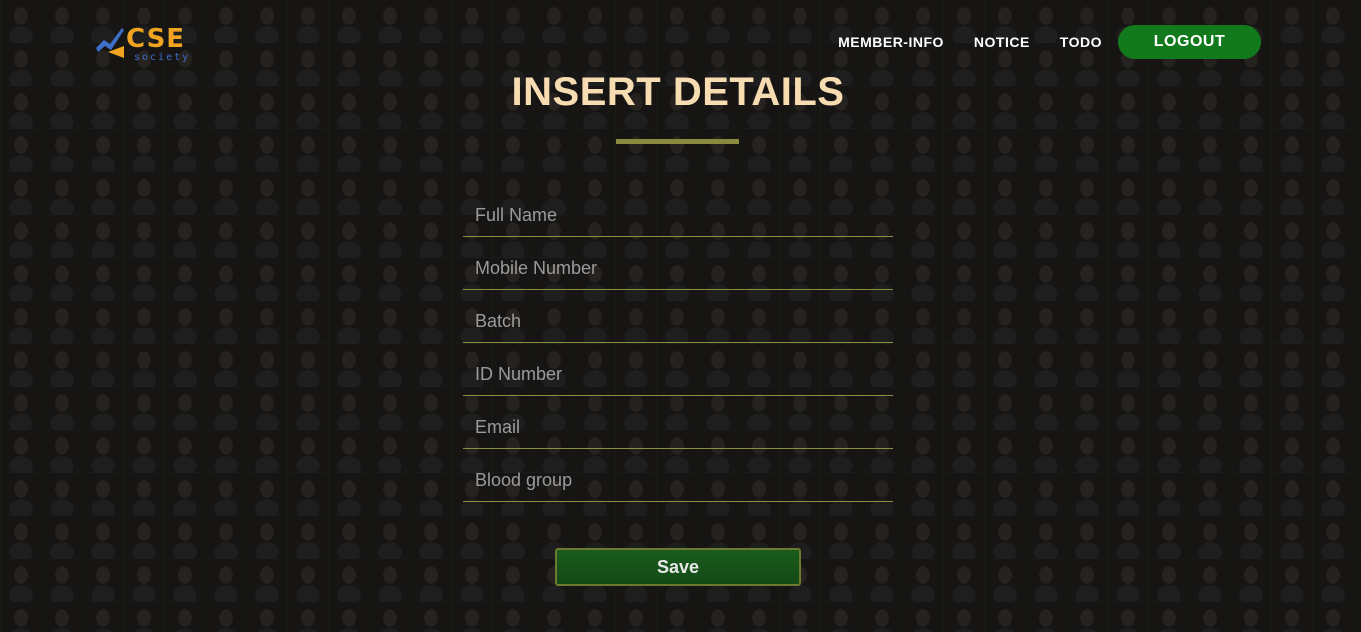 Image resolution: width=1361 pixels, height=632 pixels. I want to click on nav-link-notice: NOTICE, so click(1002, 42).